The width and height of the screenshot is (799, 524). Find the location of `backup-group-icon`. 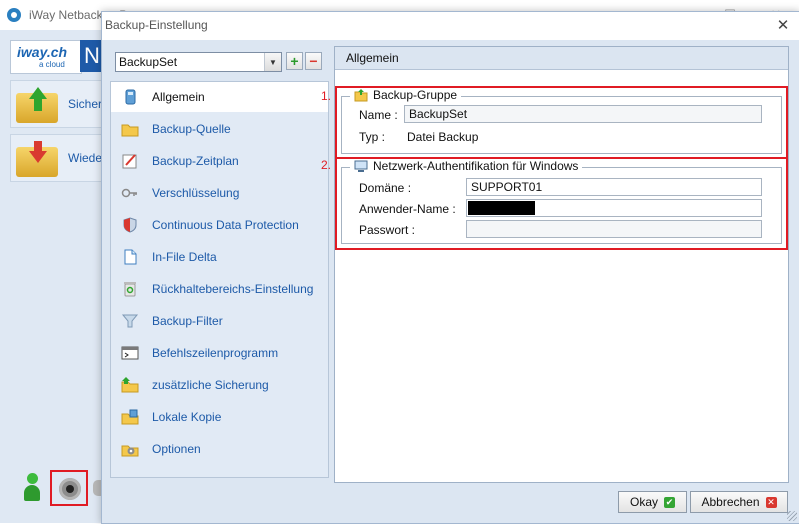

backup-group-icon is located at coordinates (361, 95).